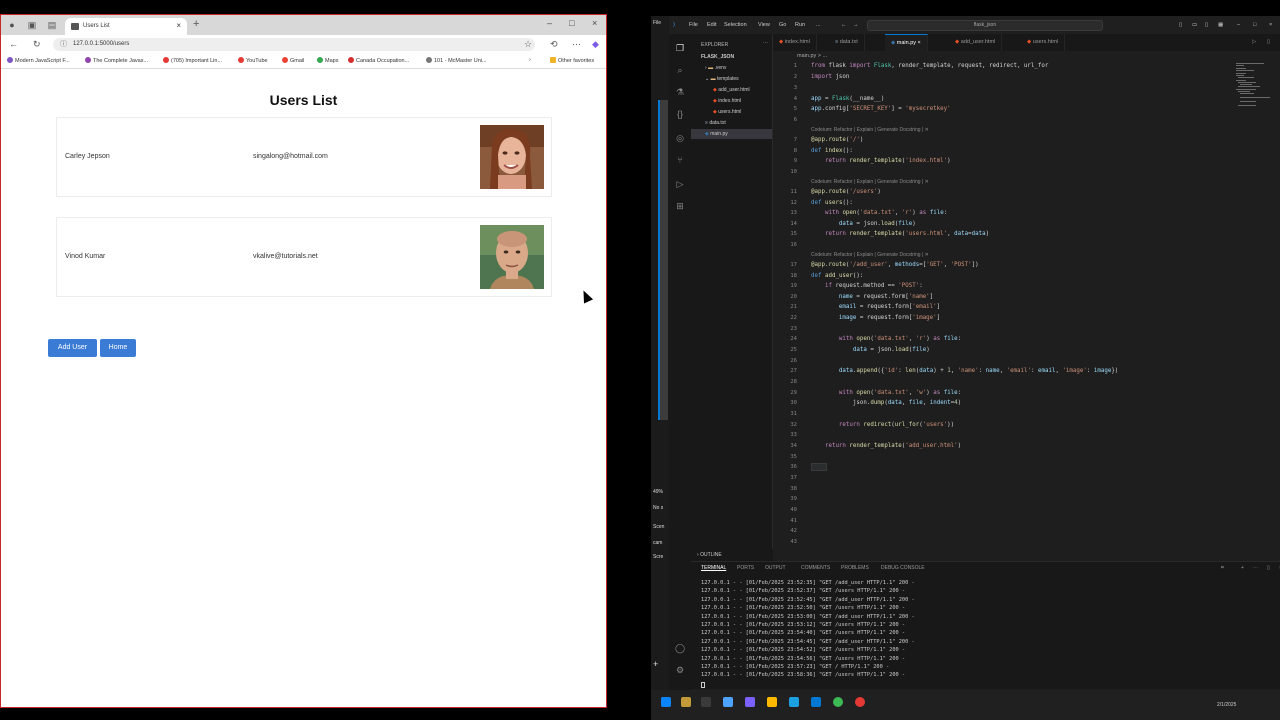 The width and height of the screenshot is (1280, 720). What do you see at coordinates (37, 44) in the screenshot?
I see `refresh-icon: ↻` at bounding box center [37, 44].